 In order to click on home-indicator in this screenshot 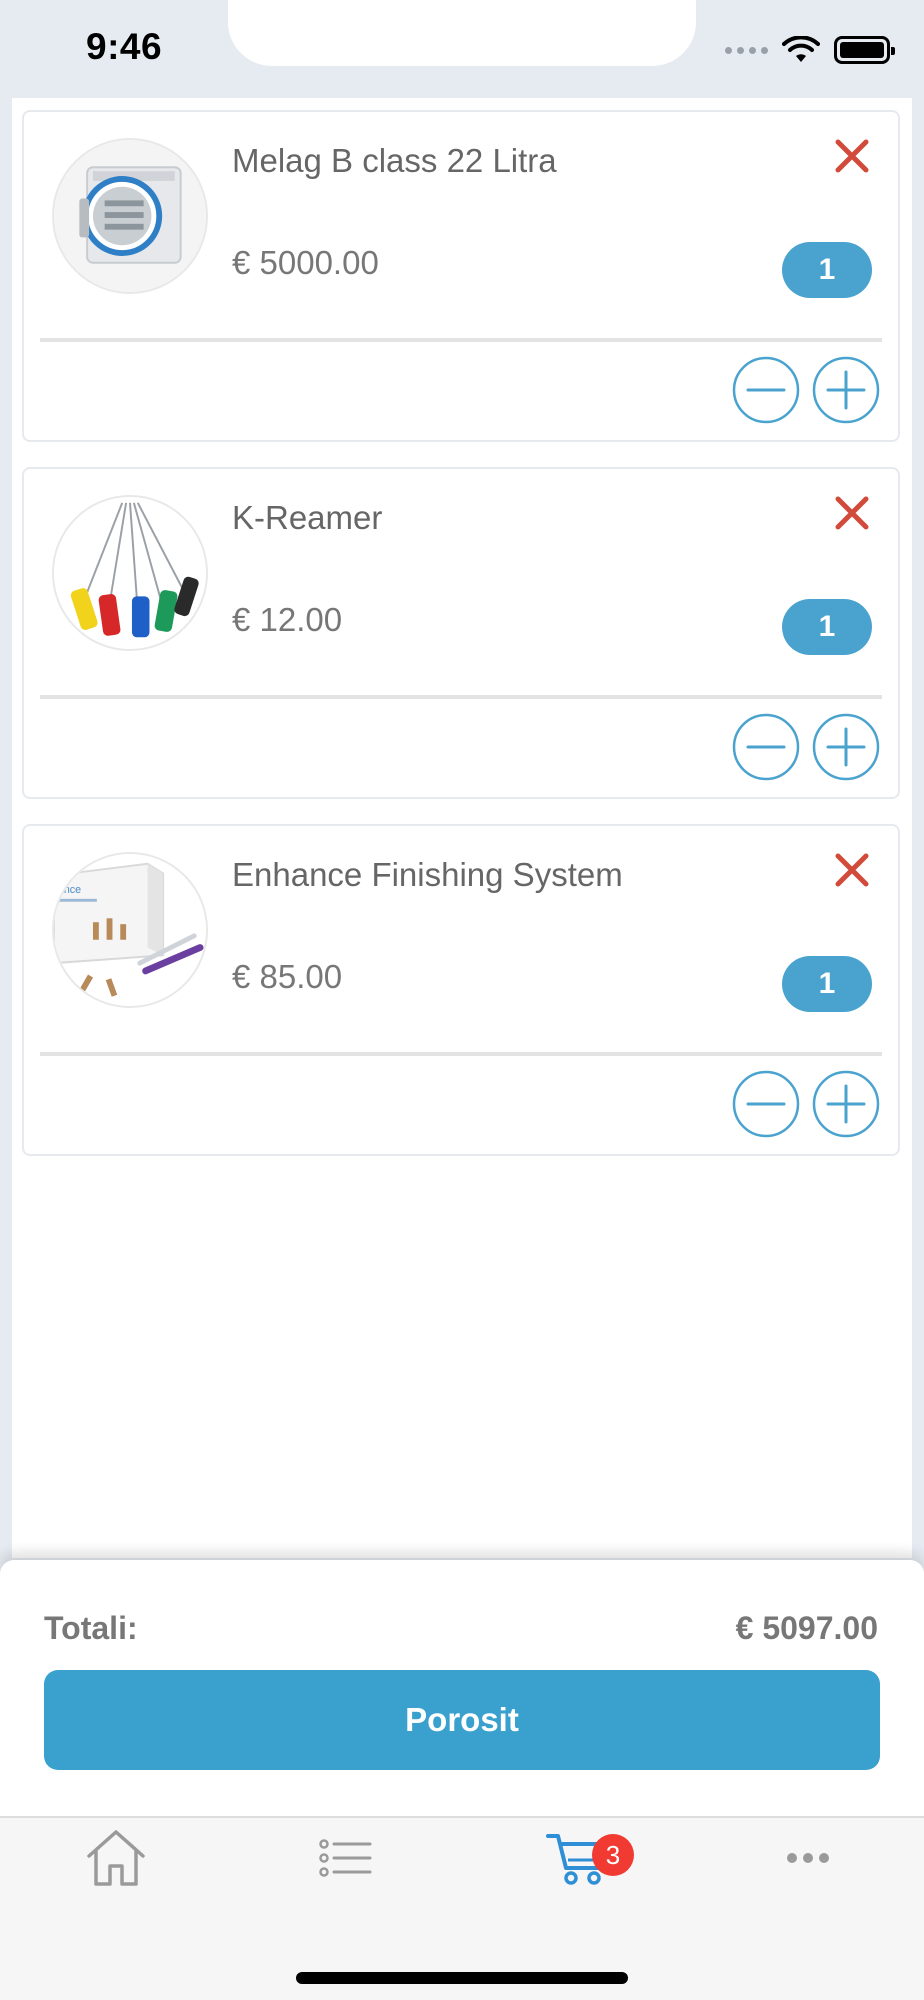, I will do `click(462, 1978)`.